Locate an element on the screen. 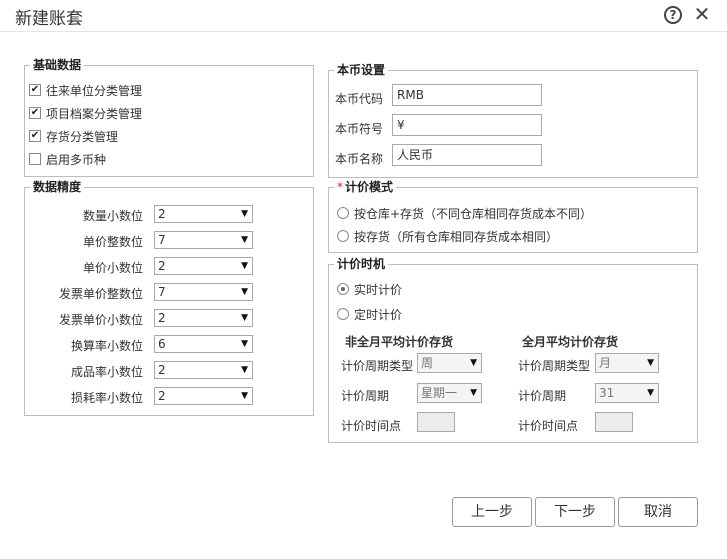 This screenshot has width=727, height=559. precision-row: 成品率小数位 2 ▼ is located at coordinates (169, 370).